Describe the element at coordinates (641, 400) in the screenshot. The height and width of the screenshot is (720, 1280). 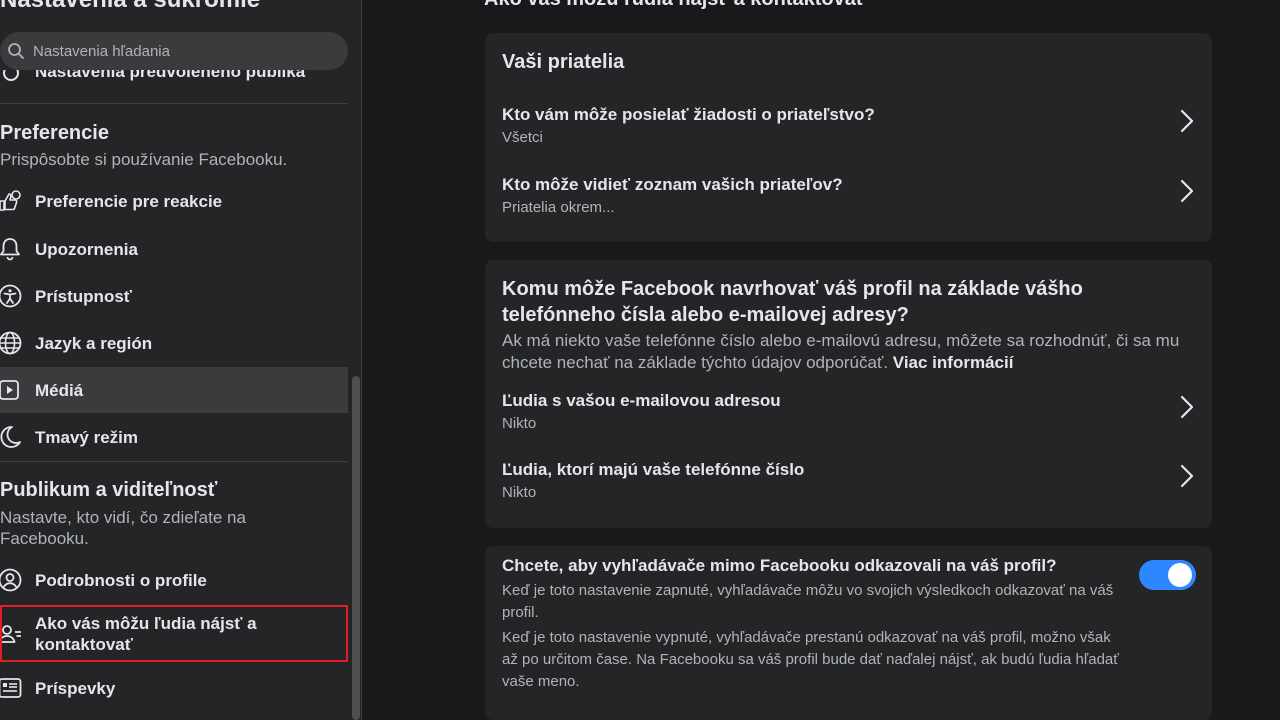
I see `setting-question: Ľudia s vašou e-mailovou adresou` at that location.